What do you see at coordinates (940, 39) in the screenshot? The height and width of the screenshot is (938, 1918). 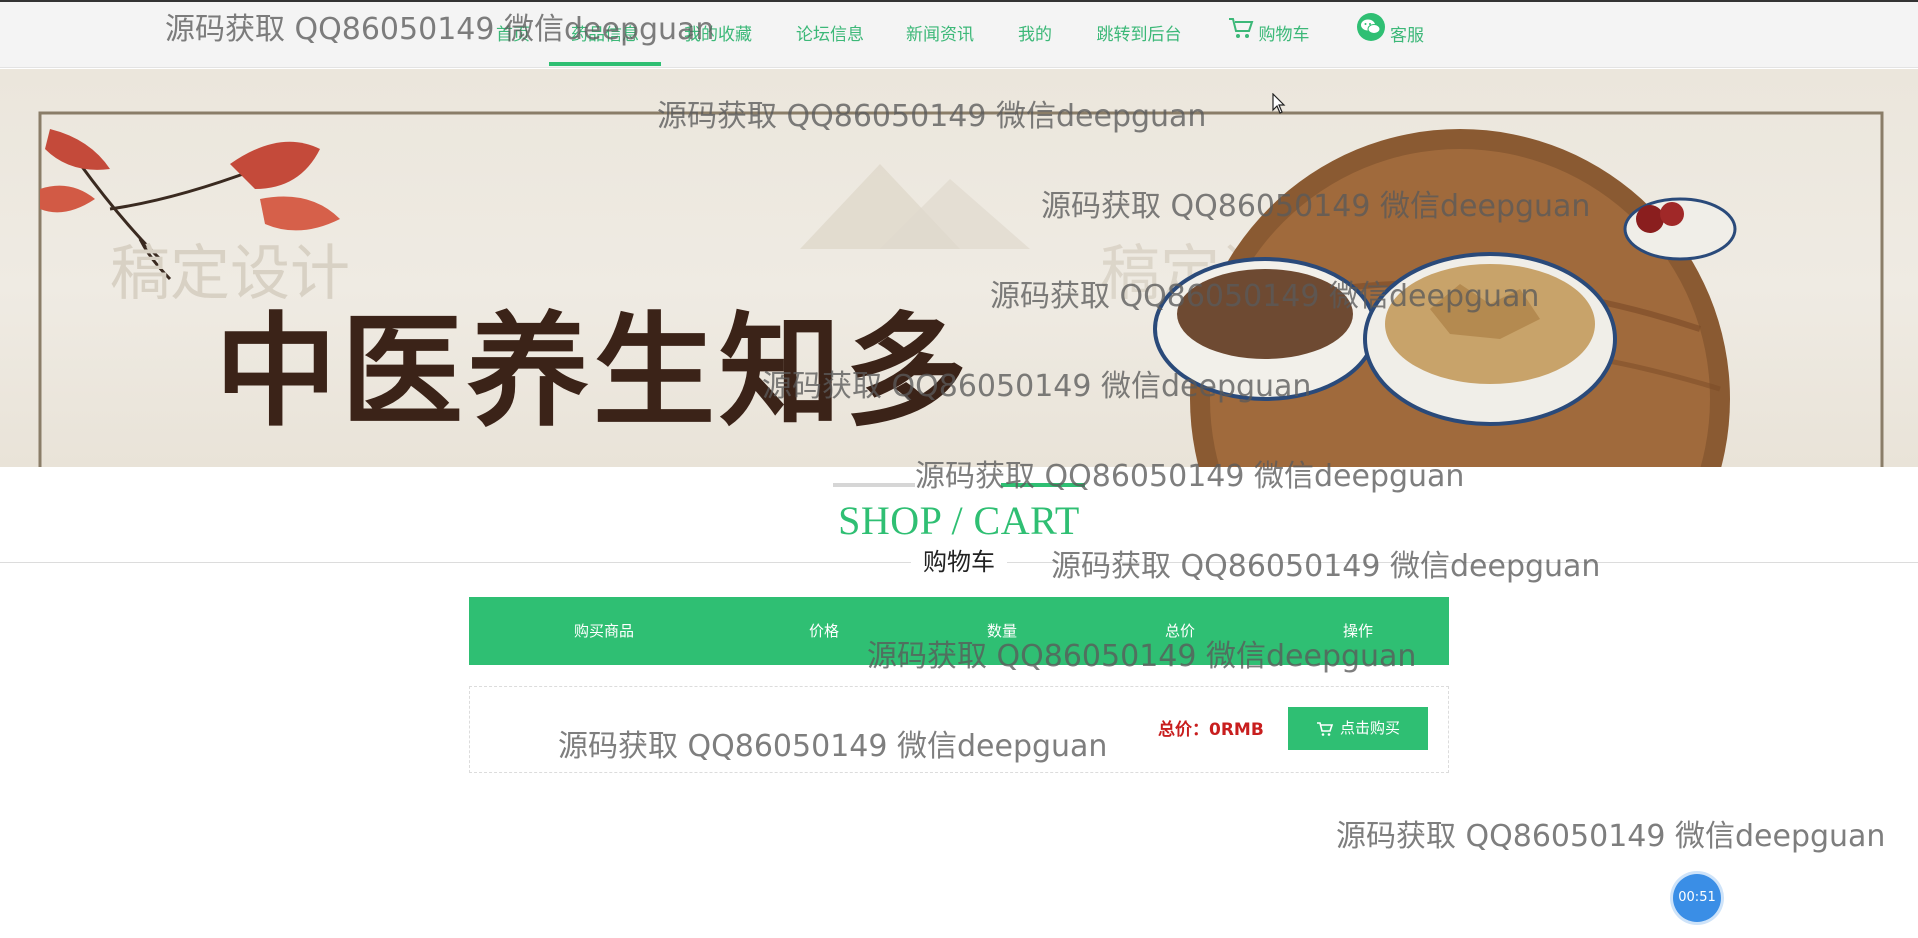 I see `nav-news: 新闻资讯` at bounding box center [940, 39].